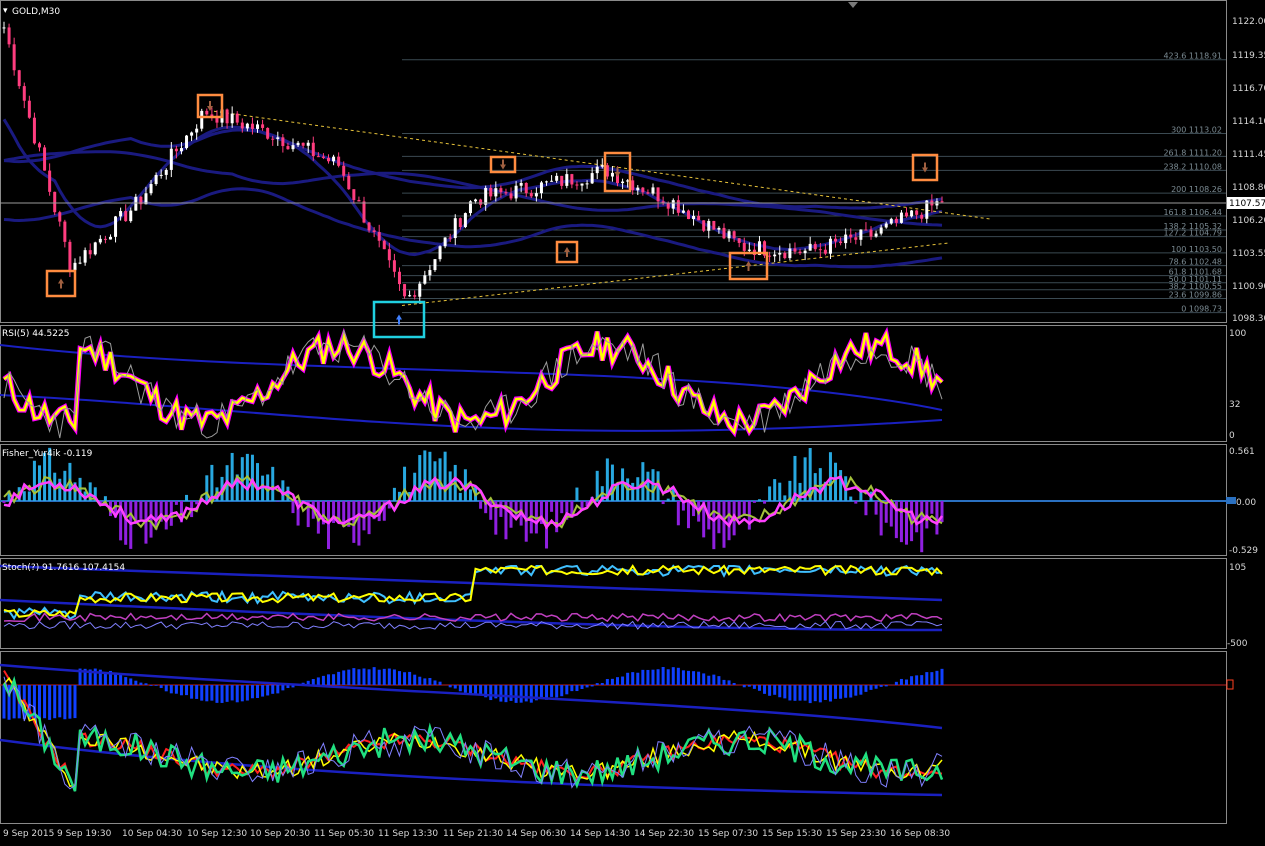 This screenshot has height=846, width=1265. Describe the element at coordinates (5, 11) in the screenshot. I see `collapse-arrow-icon: ▾` at that location.